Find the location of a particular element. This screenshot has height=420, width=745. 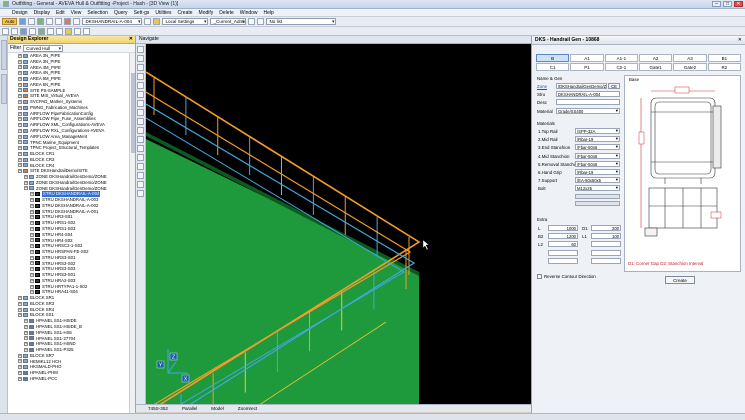

iso-view-icon is located at coordinates (140, 103).